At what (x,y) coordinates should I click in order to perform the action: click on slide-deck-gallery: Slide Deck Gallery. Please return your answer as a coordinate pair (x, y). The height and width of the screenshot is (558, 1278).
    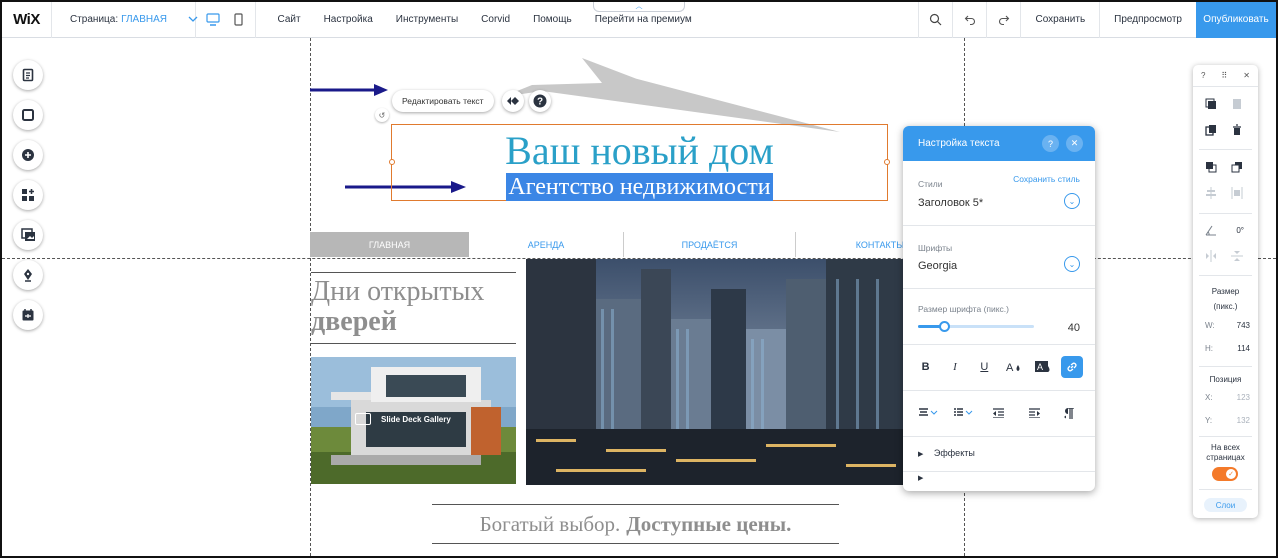
    Looking at the image, I should click on (413, 420).